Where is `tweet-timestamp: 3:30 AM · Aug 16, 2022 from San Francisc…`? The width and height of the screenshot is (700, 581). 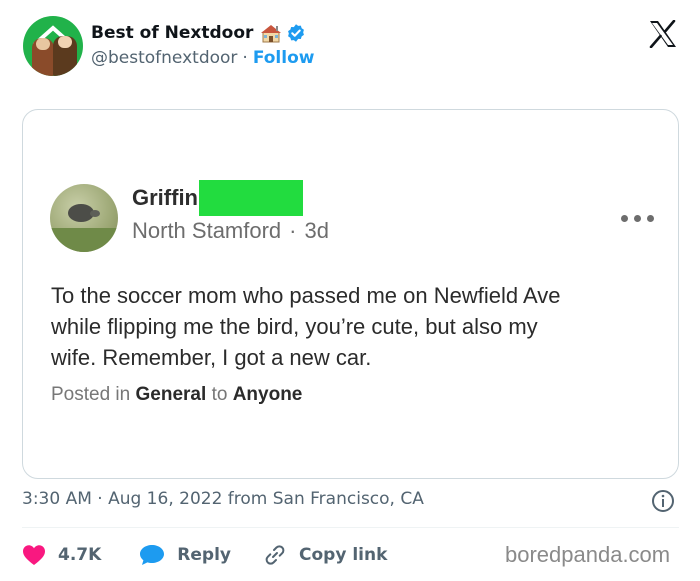 tweet-timestamp: 3:30 AM · Aug 16, 2022 from San Francisc… is located at coordinates (223, 499).